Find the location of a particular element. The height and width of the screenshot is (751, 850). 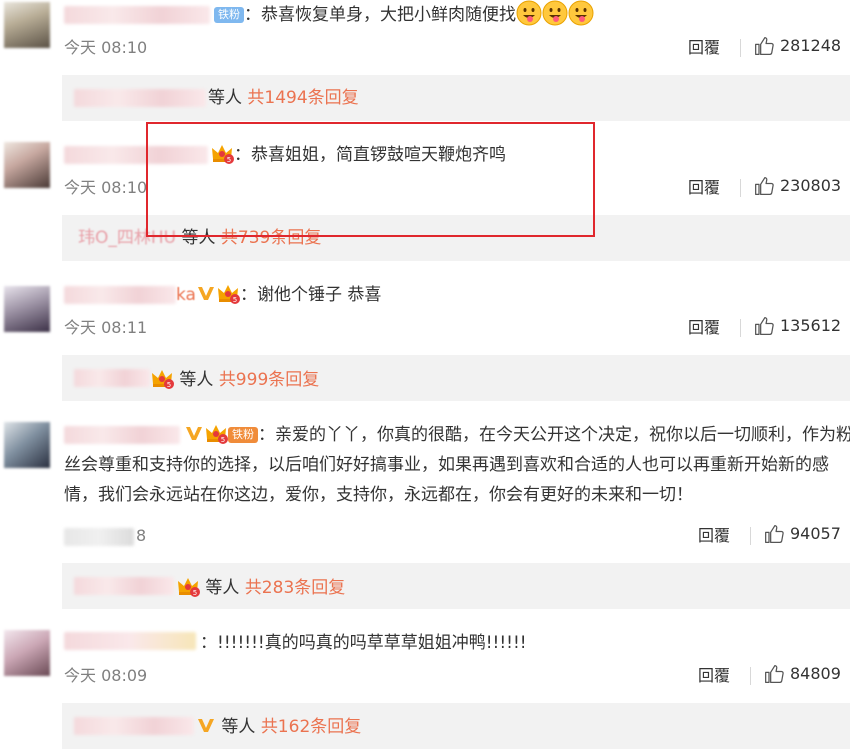

sub-replies-box: 等人 共162条回复 is located at coordinates (456, 726).